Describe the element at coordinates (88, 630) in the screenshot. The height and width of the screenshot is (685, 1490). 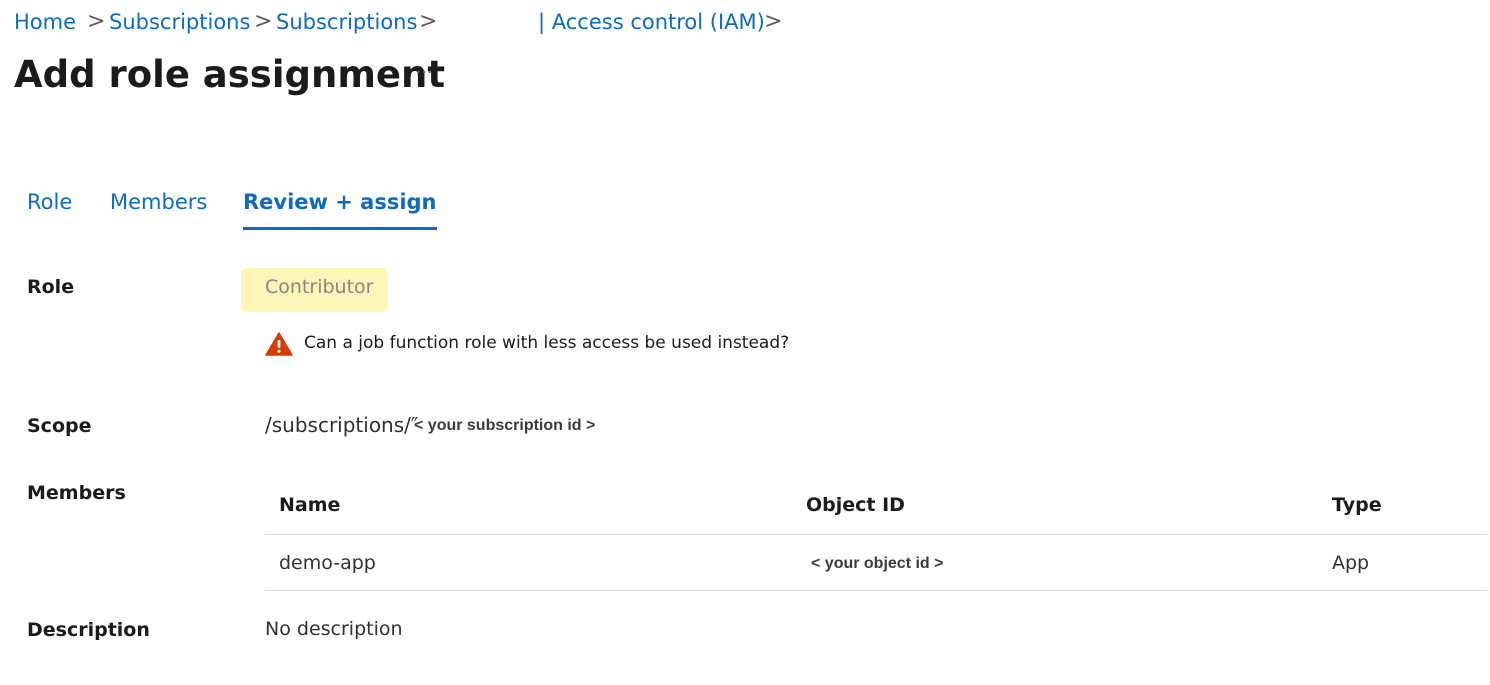
I see `description-label: Description` at that location.